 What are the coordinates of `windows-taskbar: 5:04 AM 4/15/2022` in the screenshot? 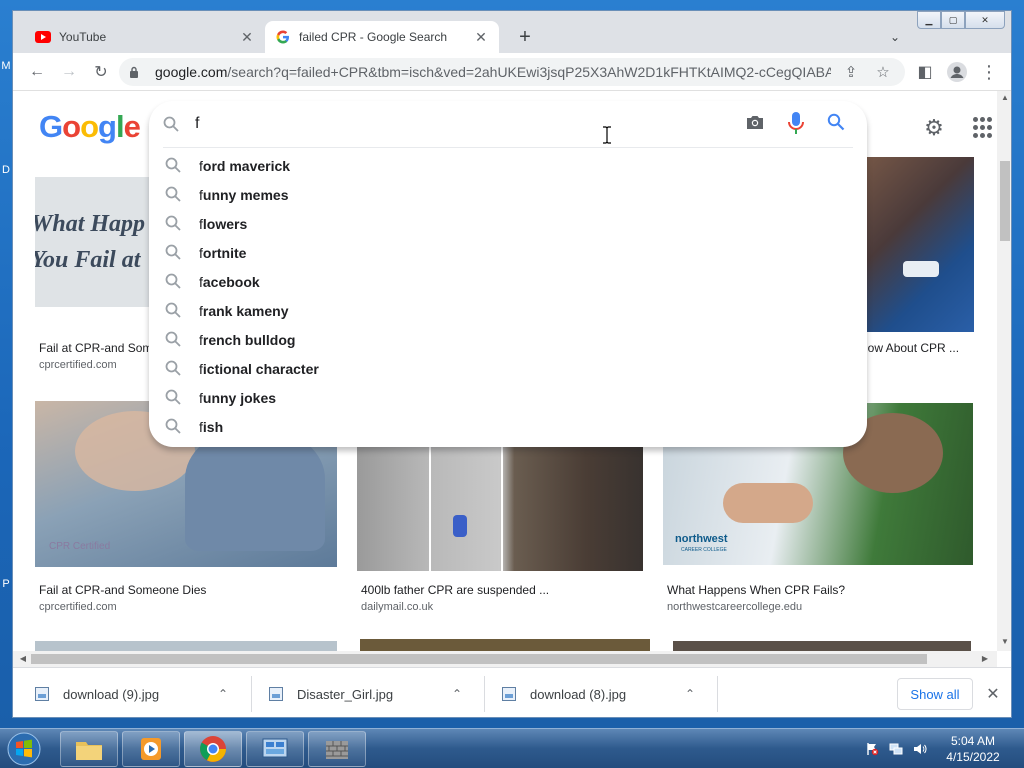 It's located at (512, 748).